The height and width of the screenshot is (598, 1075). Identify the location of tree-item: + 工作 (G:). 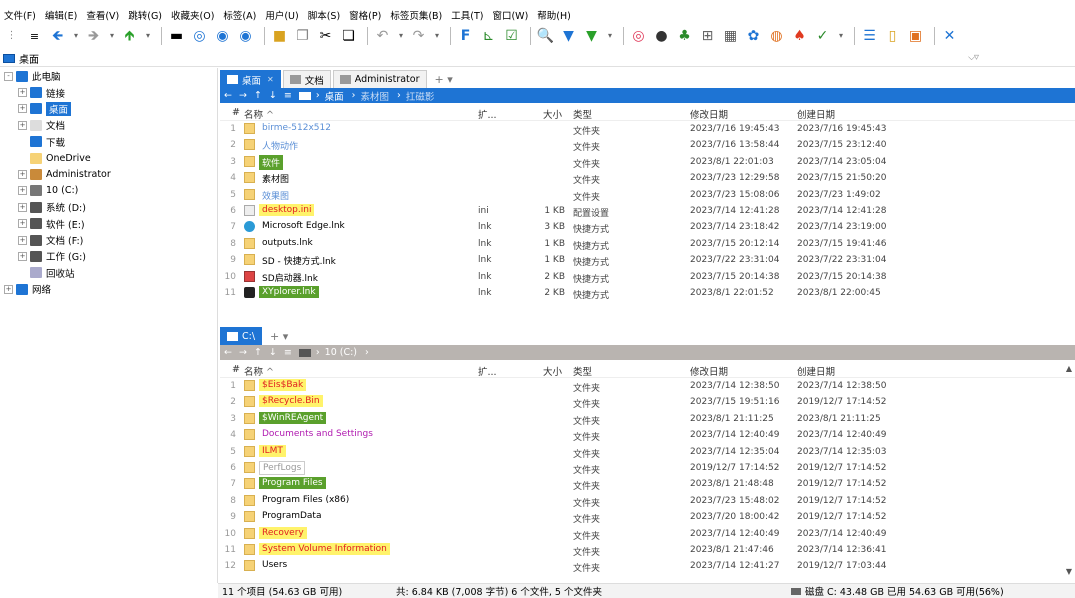
(108, 256).